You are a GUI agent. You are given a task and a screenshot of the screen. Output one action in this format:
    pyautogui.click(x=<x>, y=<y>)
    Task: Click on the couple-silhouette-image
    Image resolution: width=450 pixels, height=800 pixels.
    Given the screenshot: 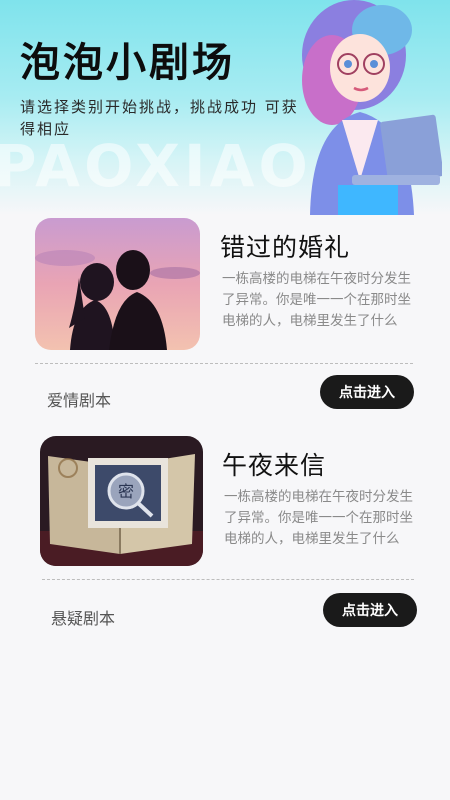 What is the action you would take?
    pyautogui.click(x=117, y=284)
    